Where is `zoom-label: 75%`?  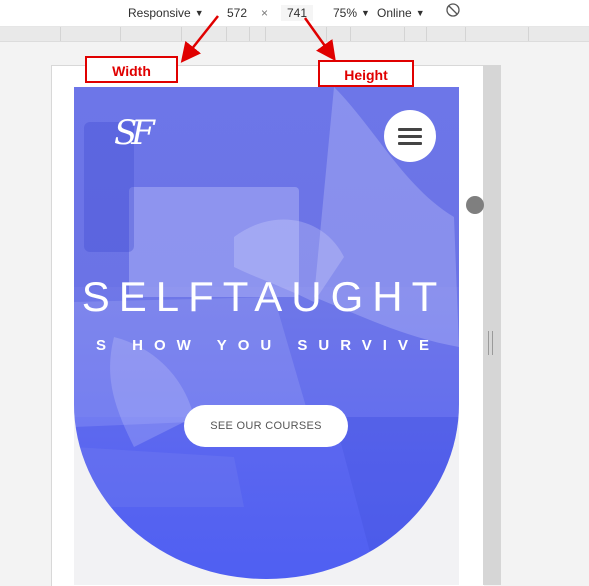
zoom-label: 75% is located at coordinates (345, 13).